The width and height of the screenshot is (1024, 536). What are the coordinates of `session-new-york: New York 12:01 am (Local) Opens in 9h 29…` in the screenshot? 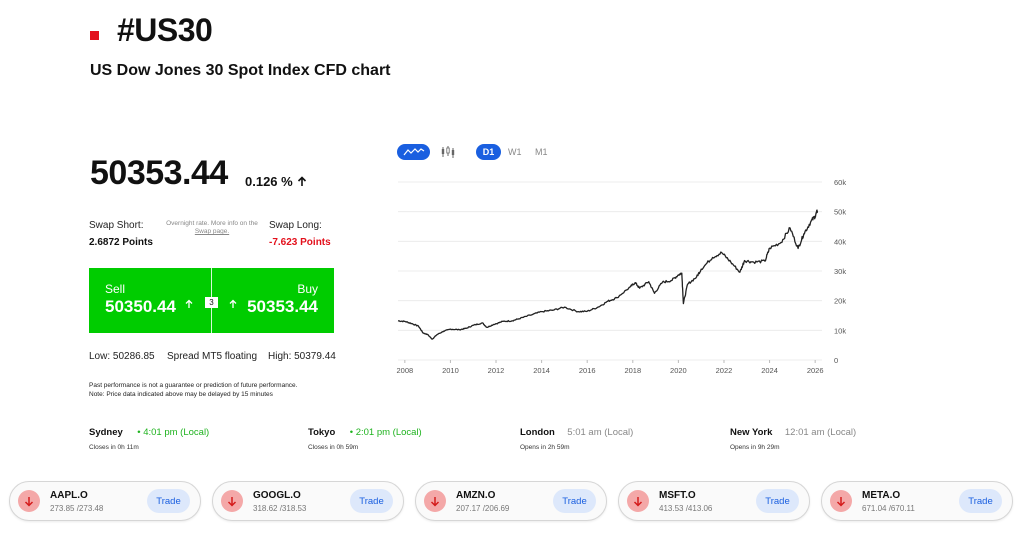 It's located at (793, 436).